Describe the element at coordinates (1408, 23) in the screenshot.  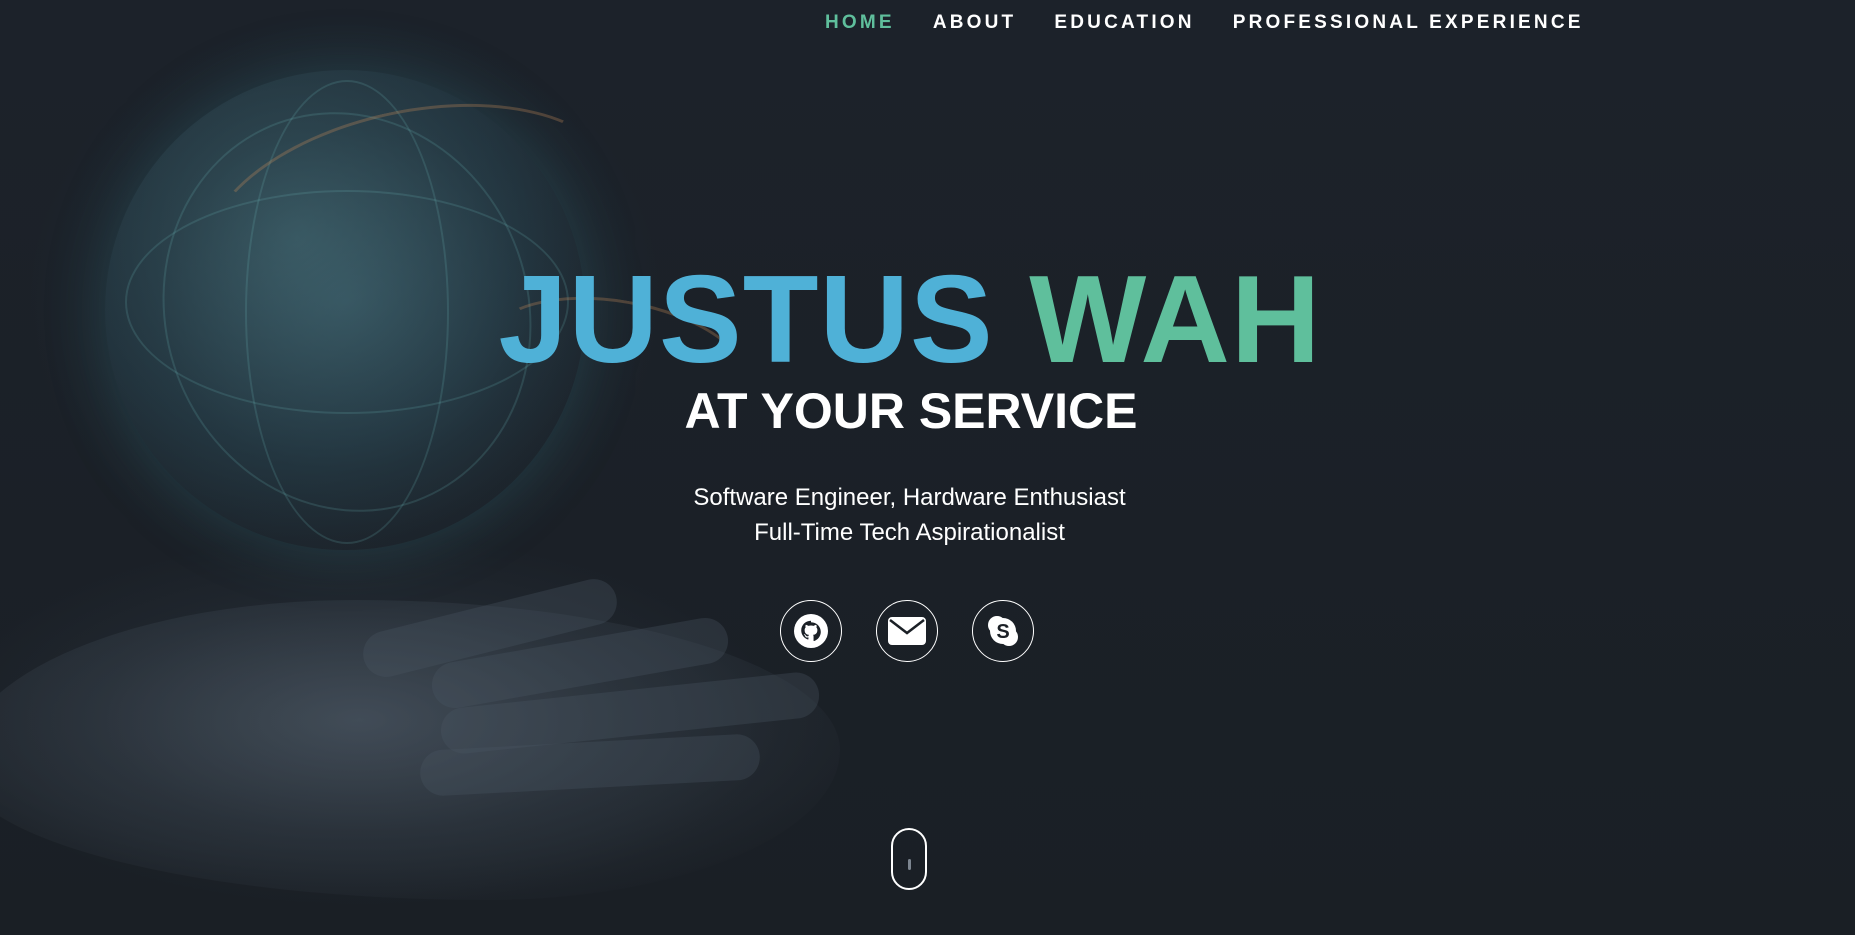
I see `nav-item-professional-experience: PROFESSIONAL EXPERIENCE` at that location.